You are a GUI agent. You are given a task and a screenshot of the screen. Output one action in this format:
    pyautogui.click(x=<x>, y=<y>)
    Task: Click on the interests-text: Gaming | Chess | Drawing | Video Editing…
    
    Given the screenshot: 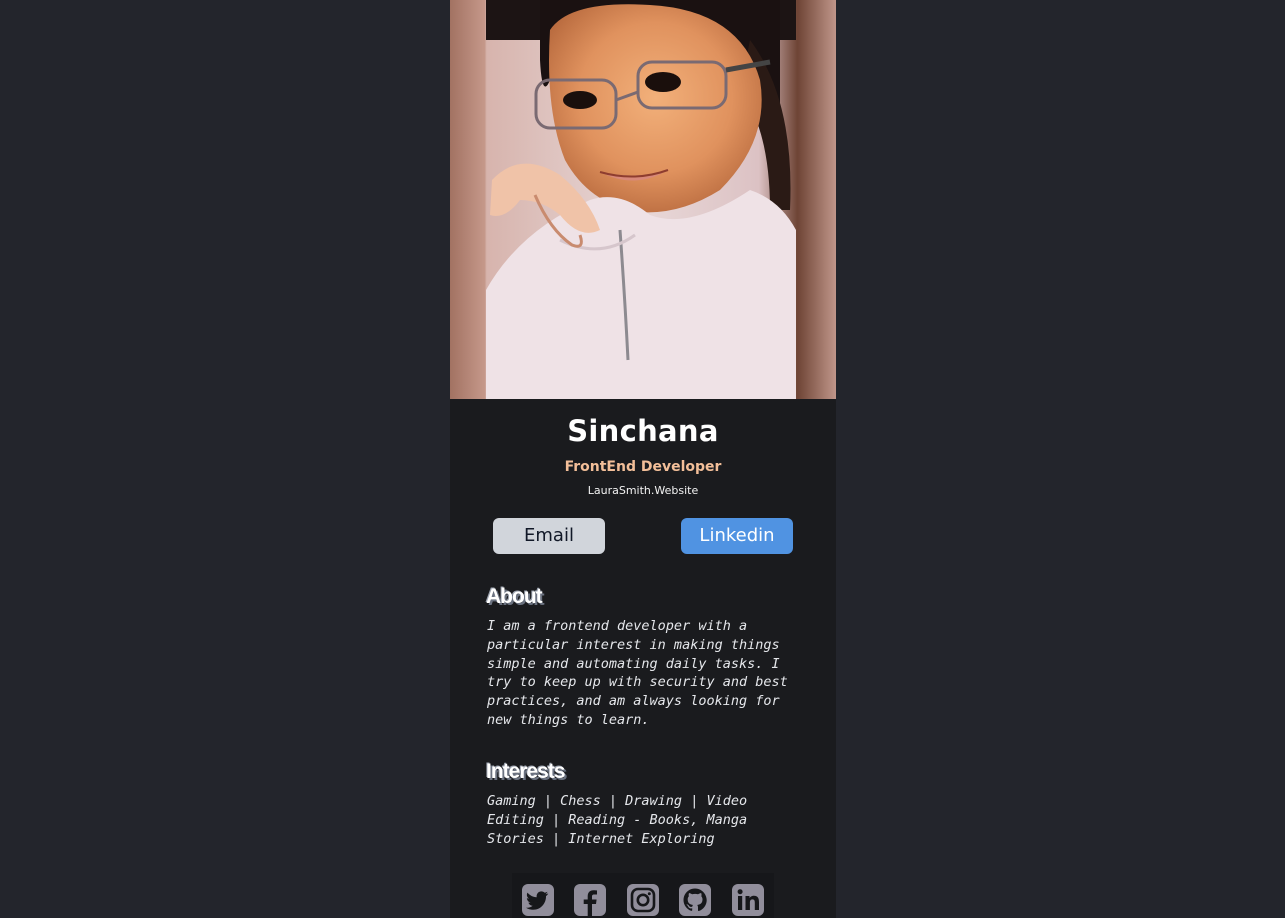 What is the action you would take?
    pyautogui.click(x=617, y=820)
    